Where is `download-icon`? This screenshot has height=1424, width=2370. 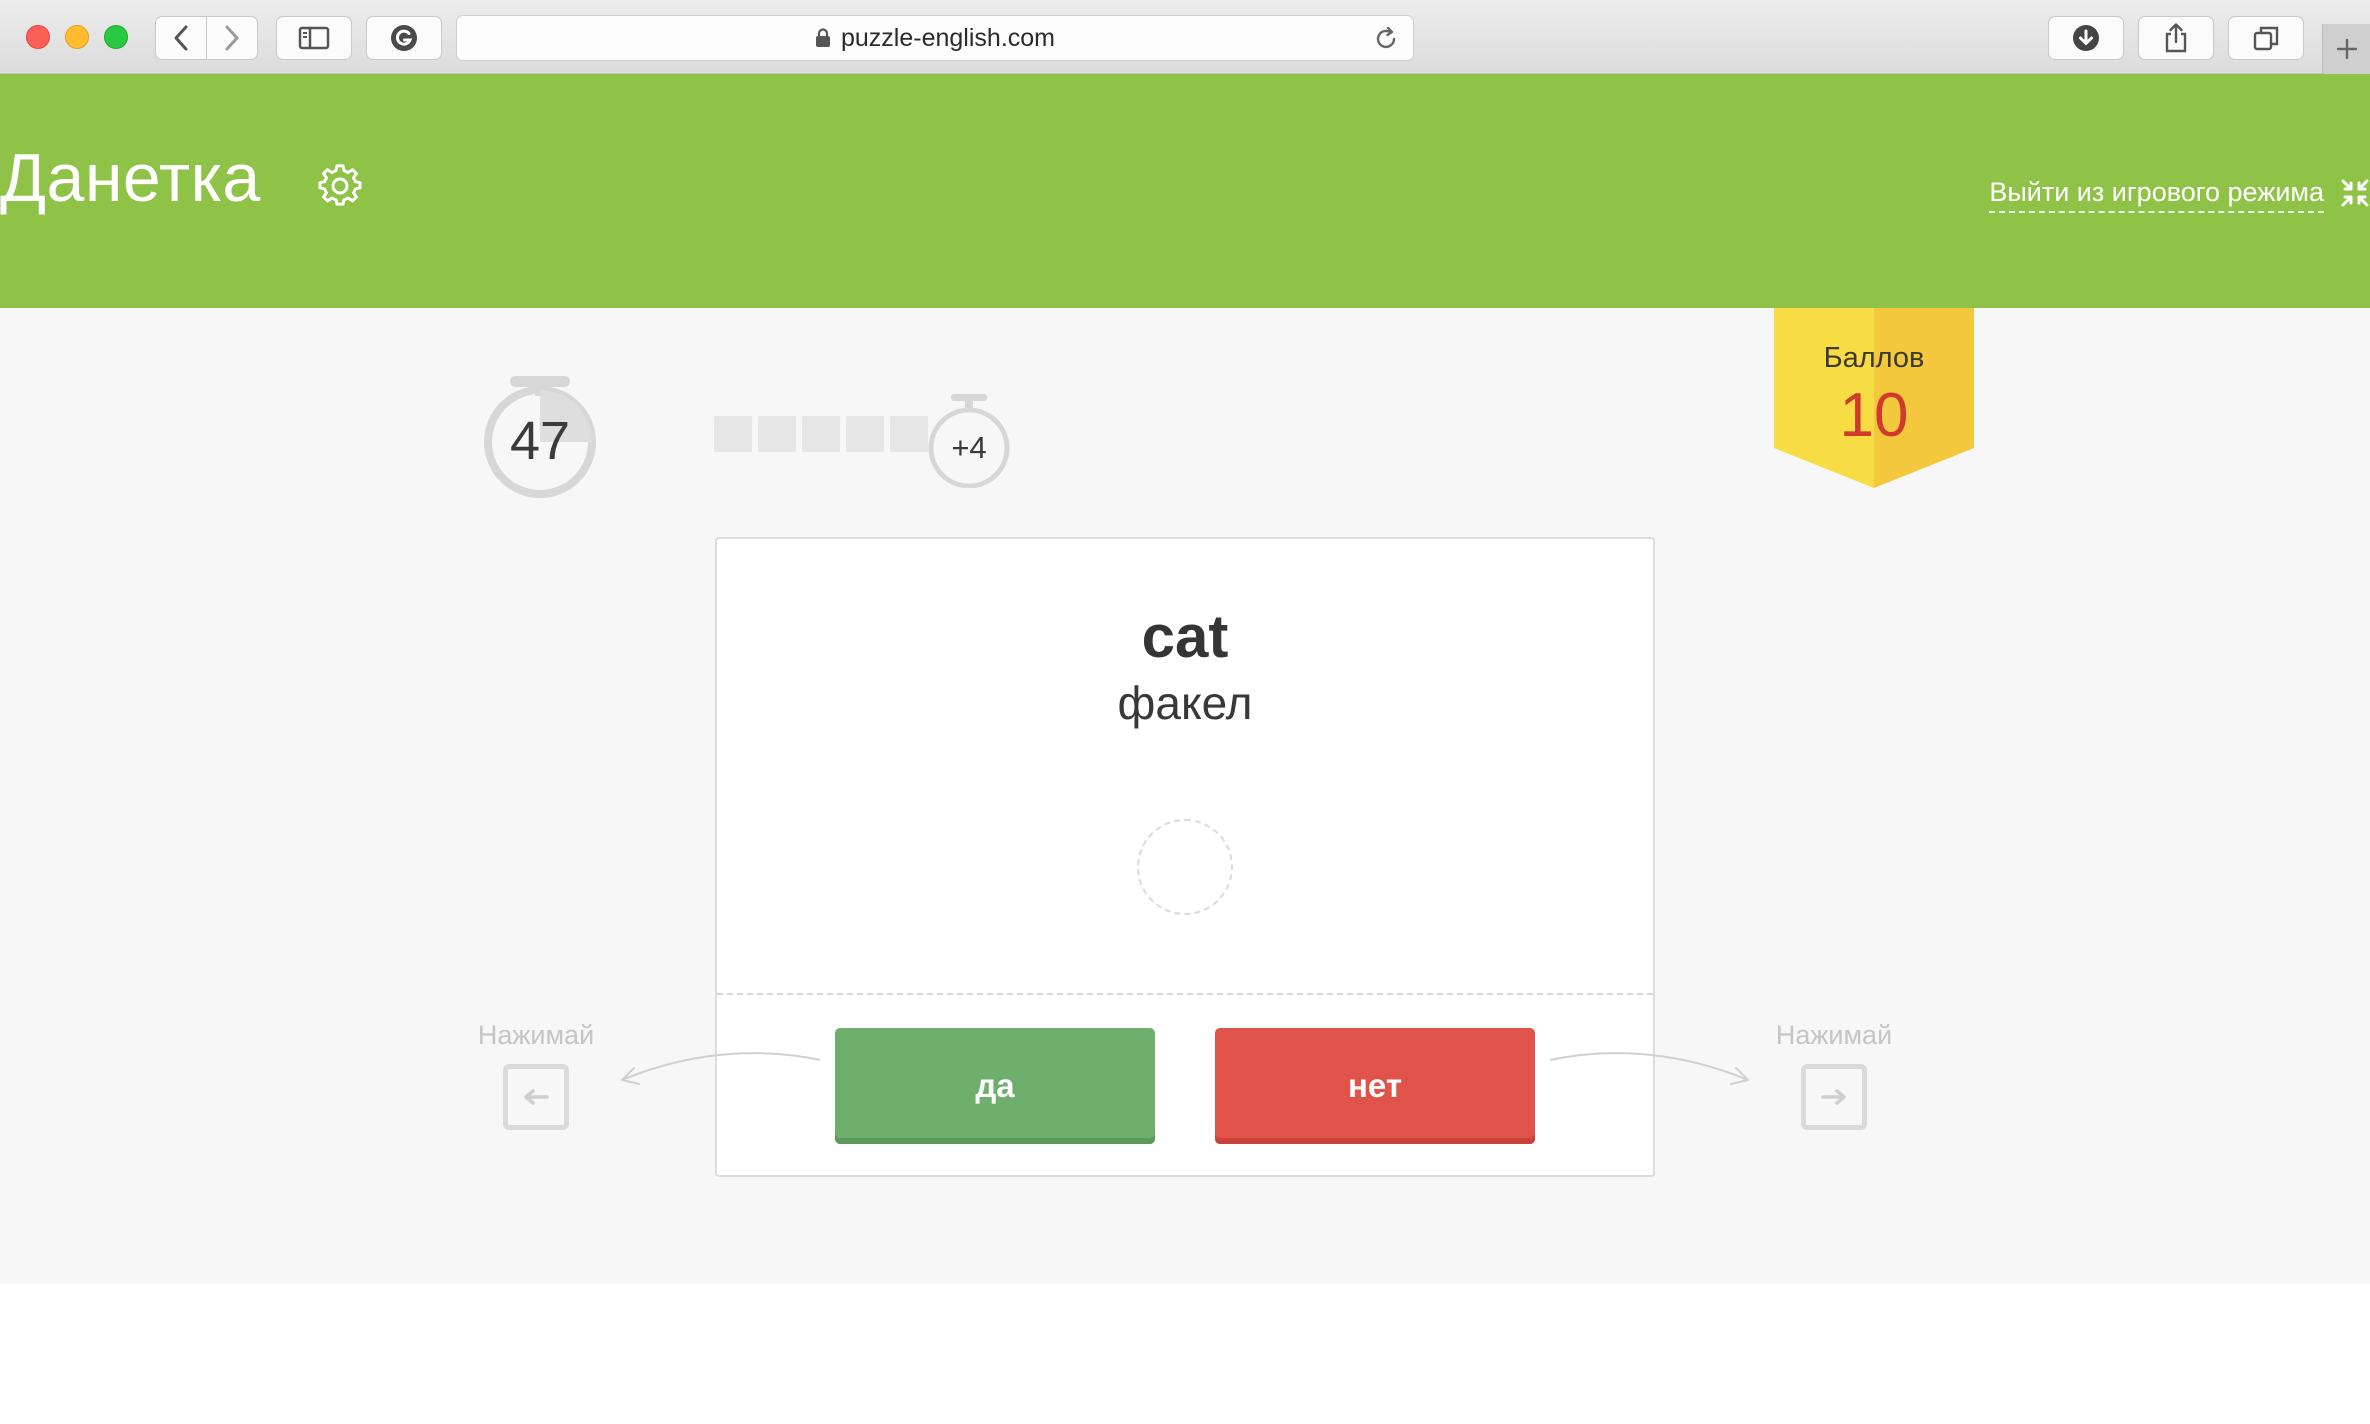 download-icon is located at coordinates (2086, 38).